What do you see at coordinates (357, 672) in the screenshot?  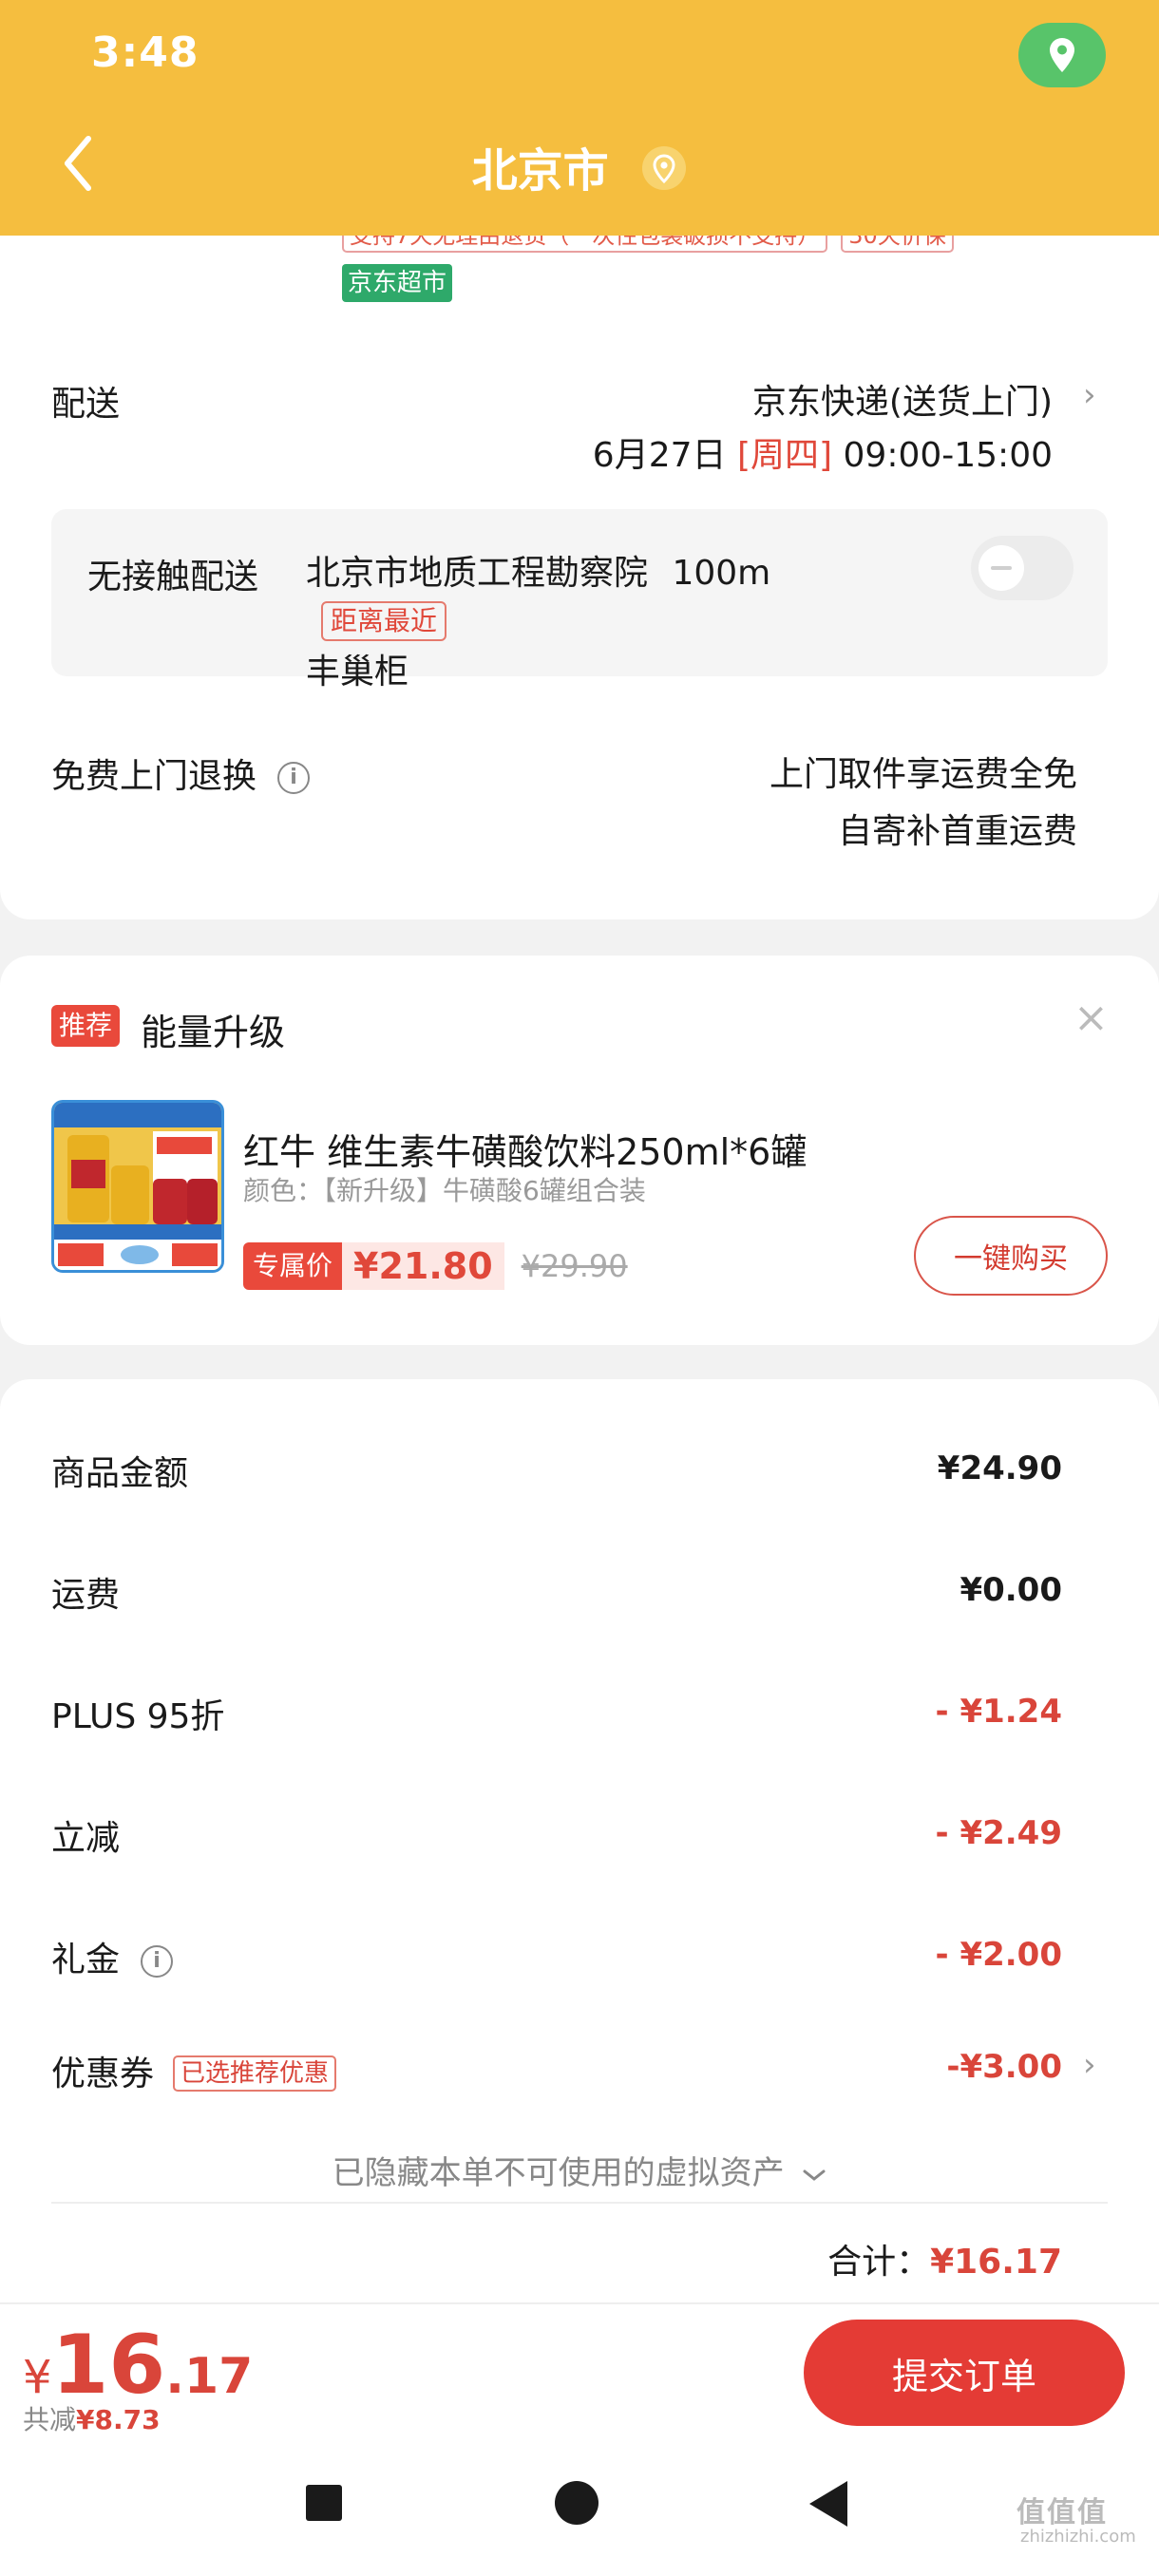 I see `pickup-cabinet: 丰巢柜` at bounding box center [357, 672].